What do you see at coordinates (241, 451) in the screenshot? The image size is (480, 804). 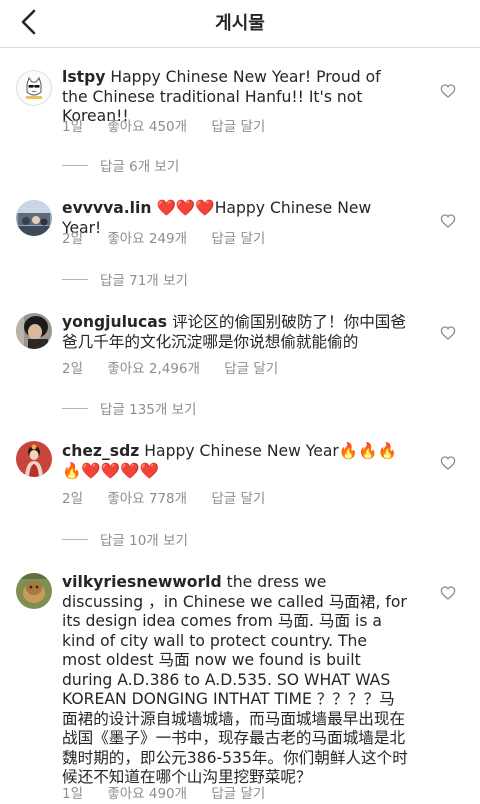 I see `comment-body: Happy Chinese New Year` at bounding box center [241, 451].